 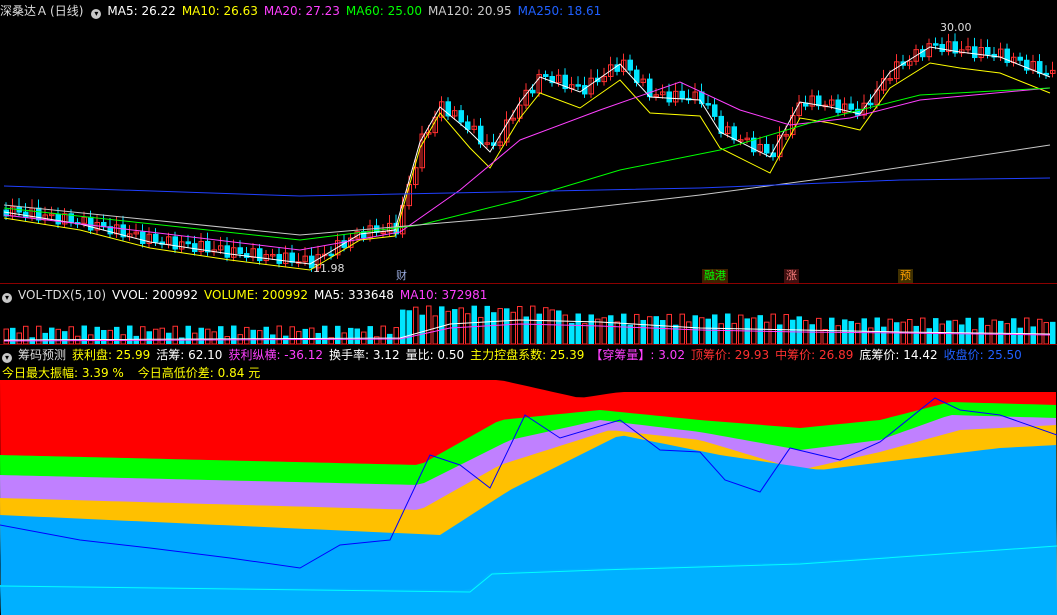 I want to click on event-tag-limit-up: 涨, so click(x=791, y=276).